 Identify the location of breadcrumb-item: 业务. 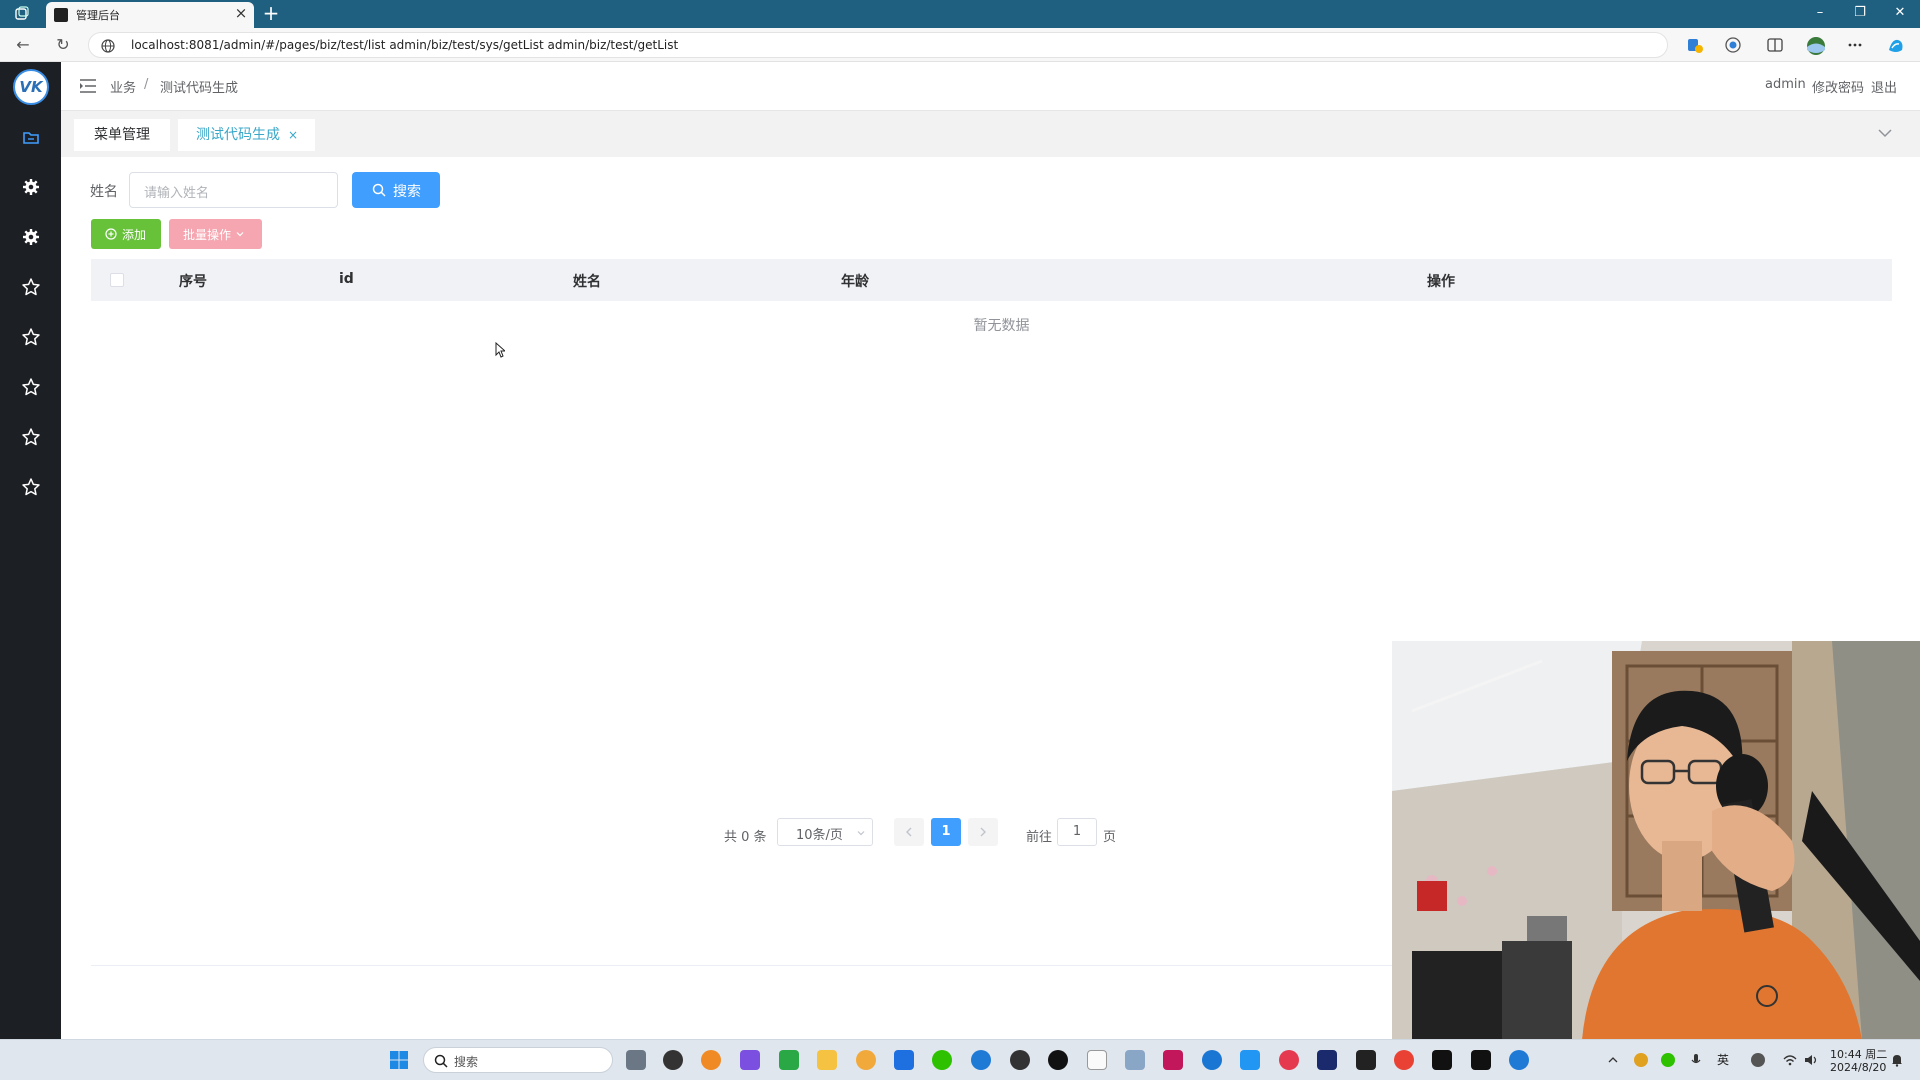
(123, 86).